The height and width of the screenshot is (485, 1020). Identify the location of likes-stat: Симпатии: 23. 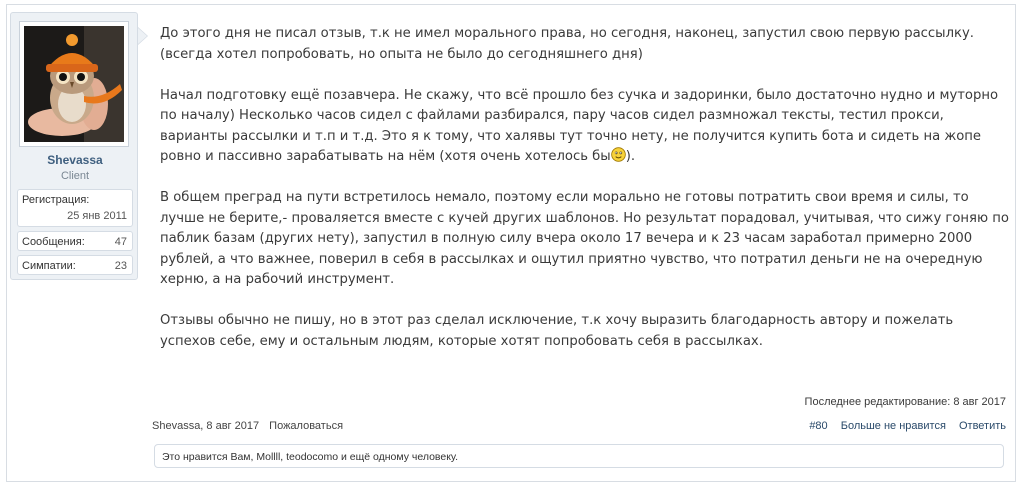
(75, 265).